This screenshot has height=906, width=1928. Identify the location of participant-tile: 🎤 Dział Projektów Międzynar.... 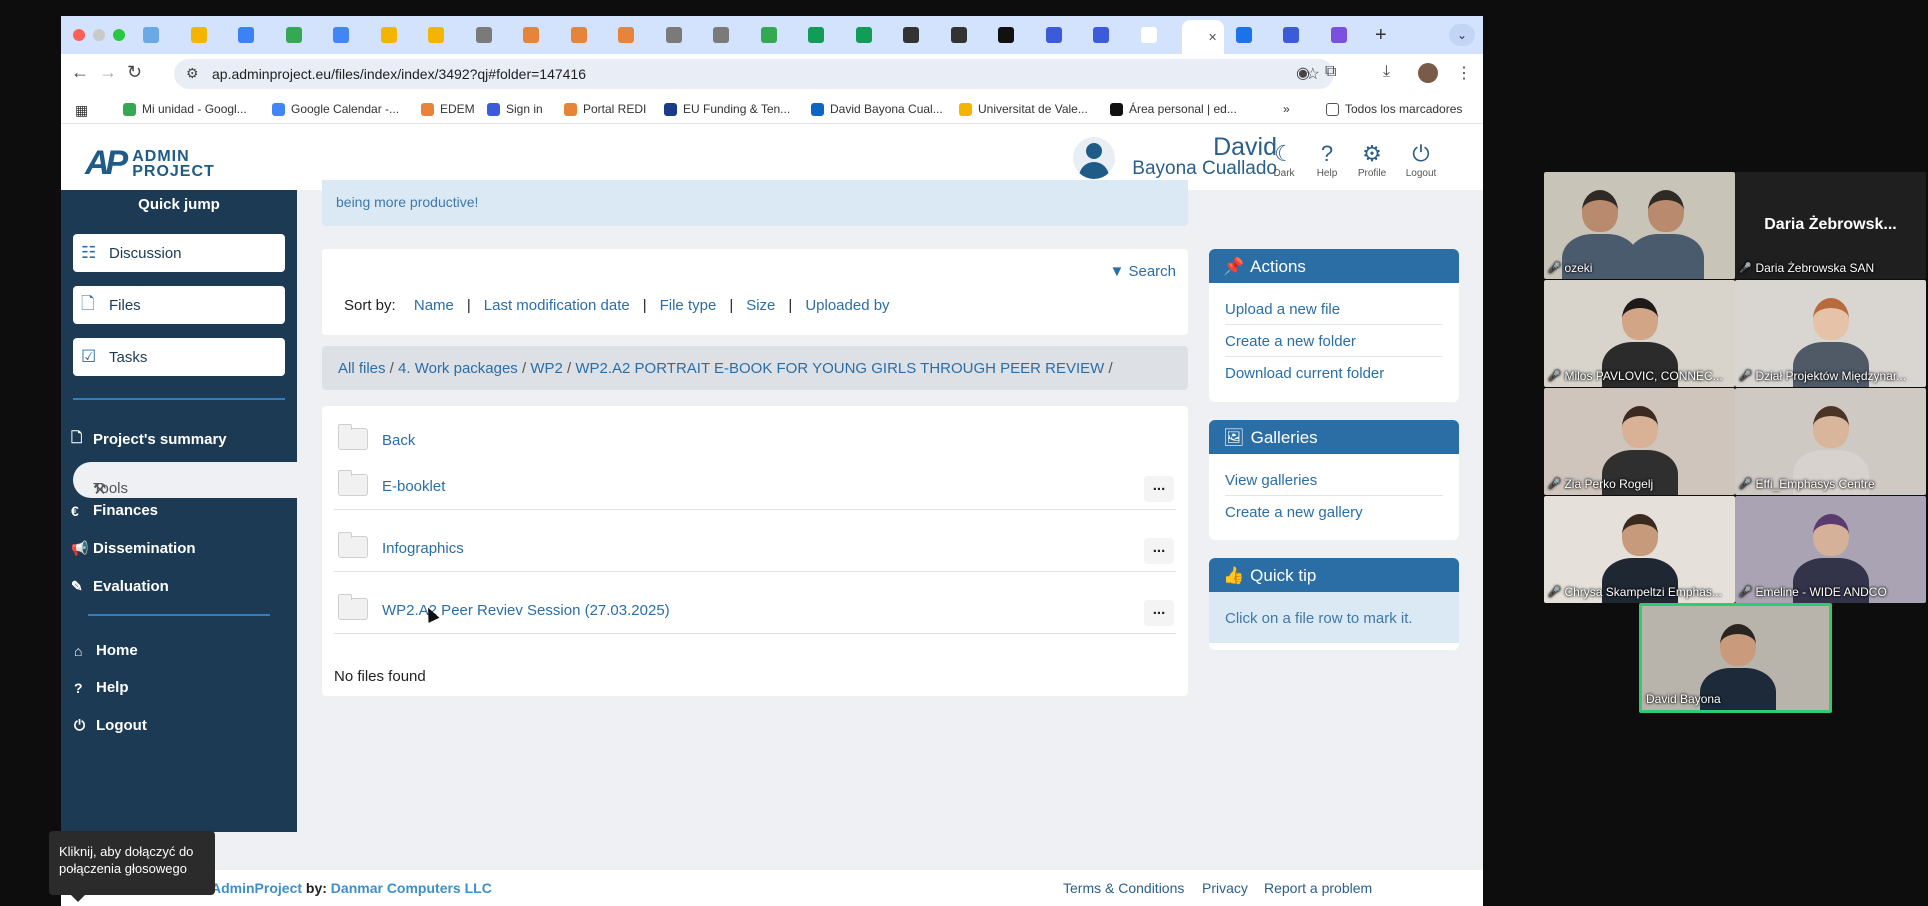
(1830, 333).